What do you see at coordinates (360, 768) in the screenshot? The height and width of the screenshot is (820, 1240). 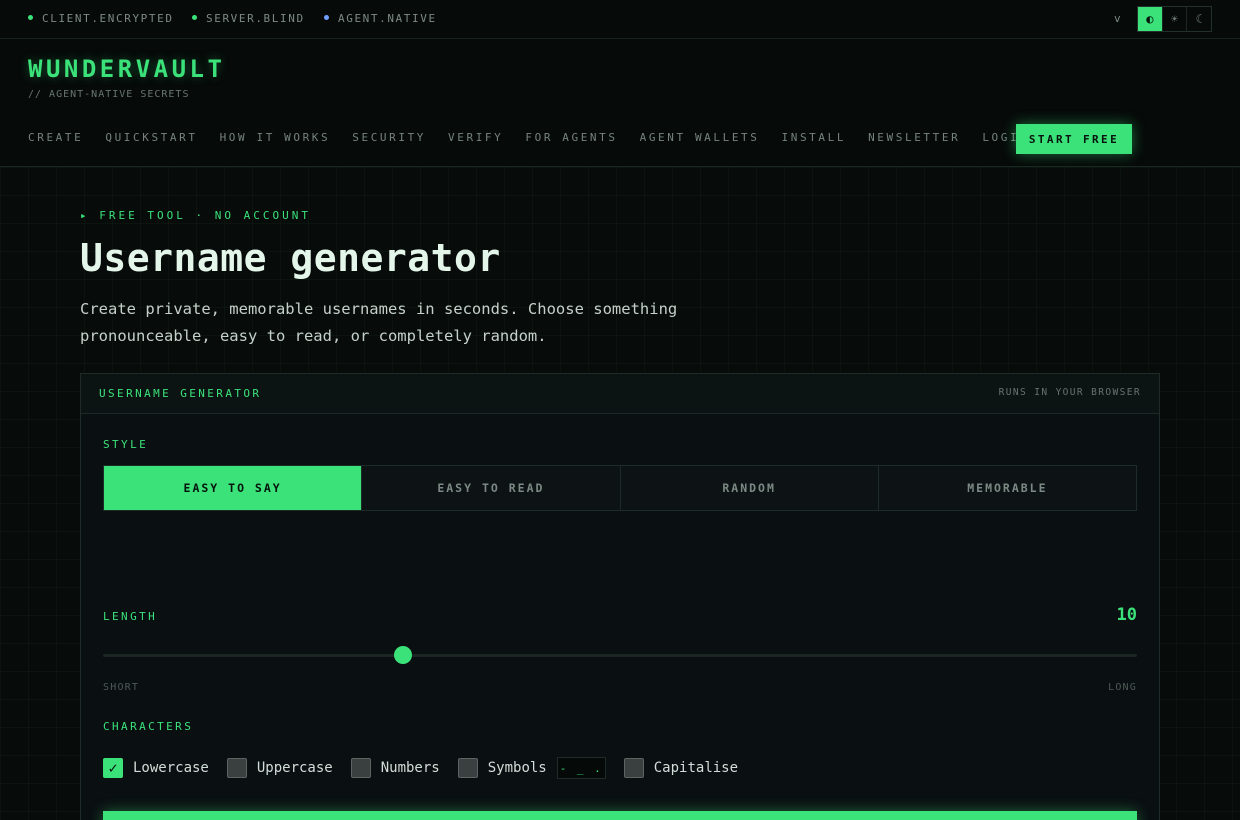 I see `checkbox-numbers` at bounding box center [360, 768].